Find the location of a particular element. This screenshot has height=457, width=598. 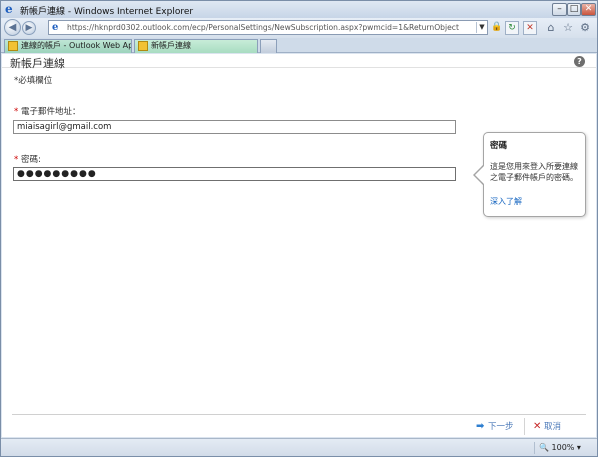

back-icon: ◀ is located at coordinates (12, 27).